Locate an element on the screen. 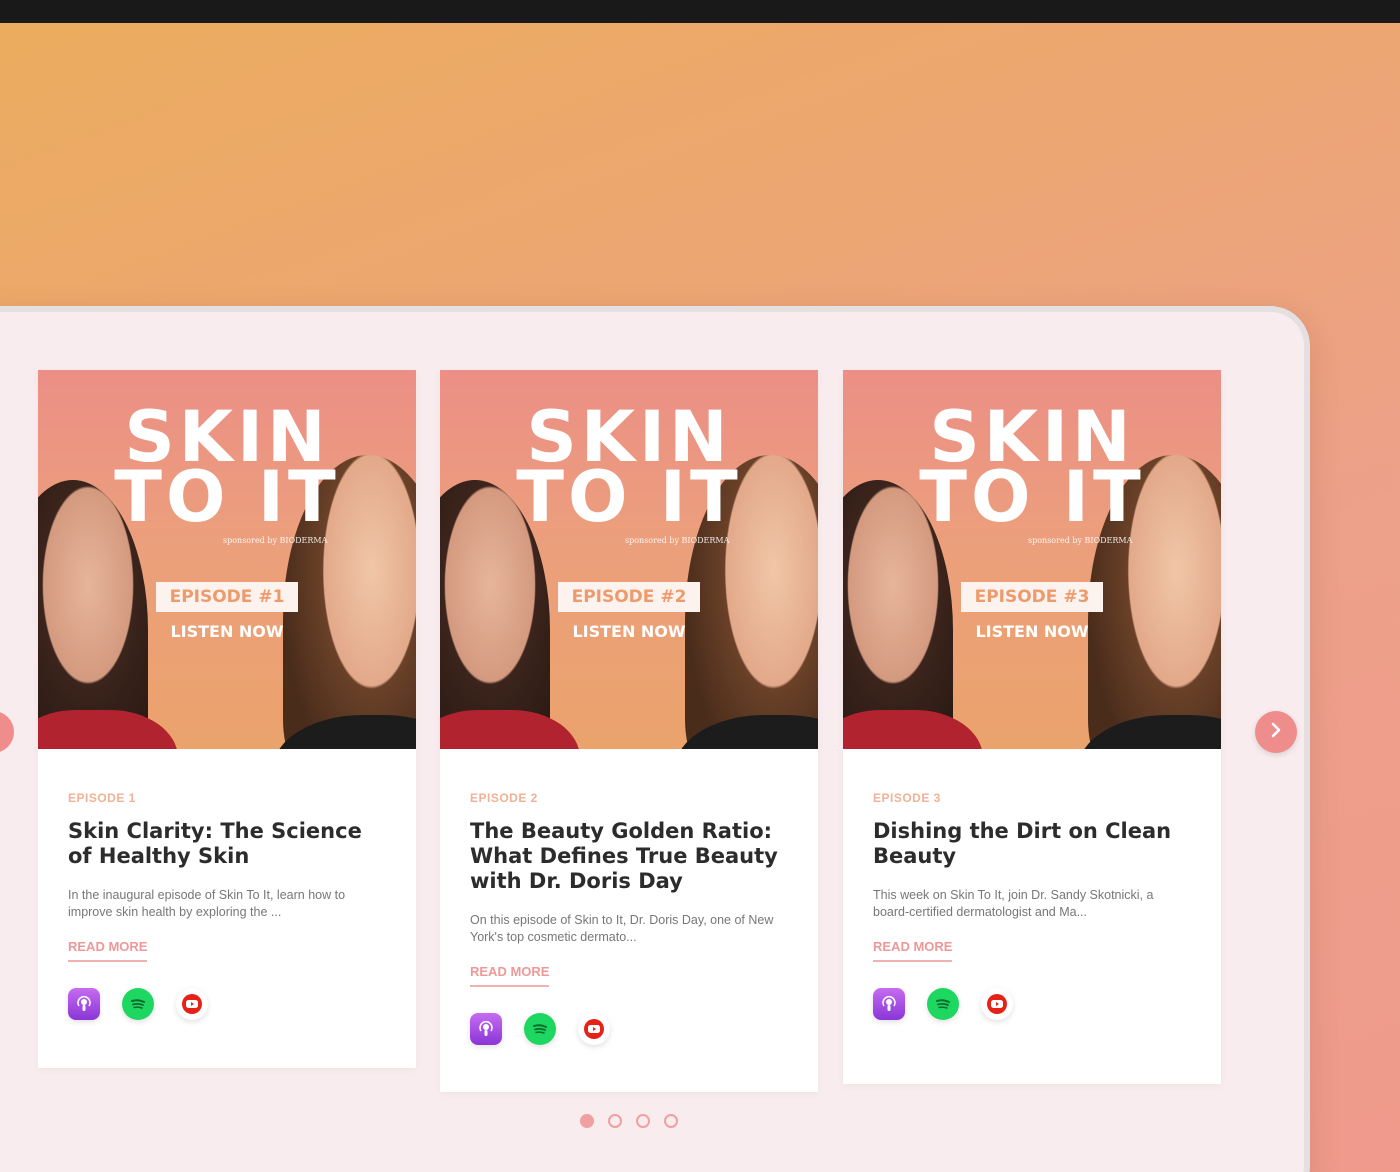 The height and width of the screenshot is (1172, 1400). episode-badge: EPISODE #2 is located at coordinates (629, 597).